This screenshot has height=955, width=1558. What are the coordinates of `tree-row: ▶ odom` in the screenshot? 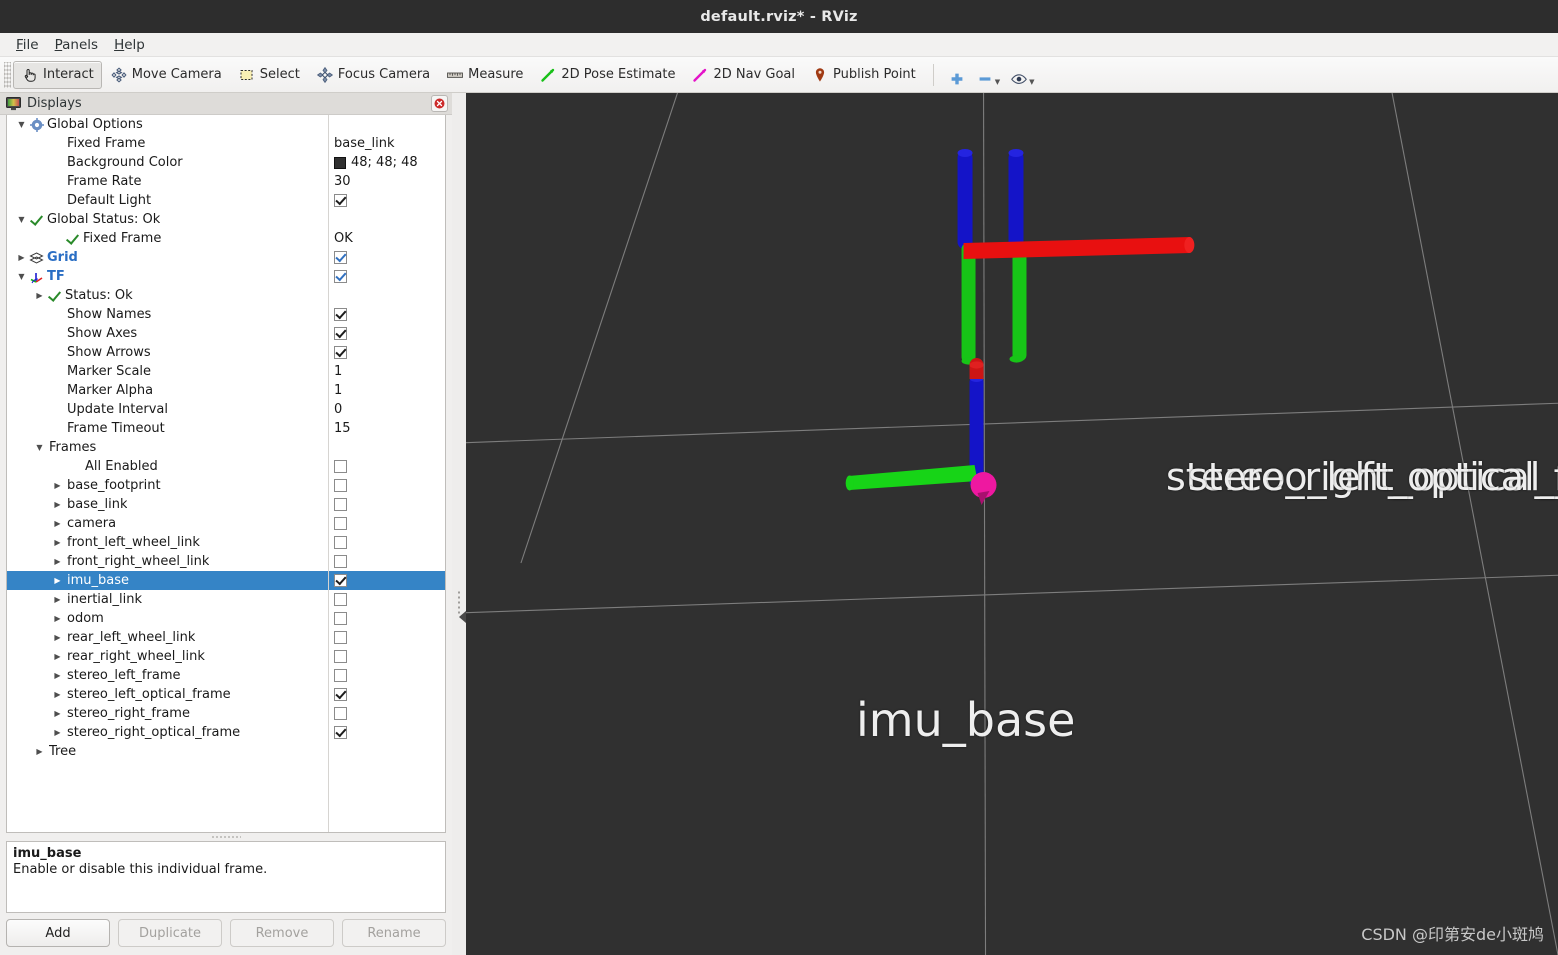 It's located at (226, 618).